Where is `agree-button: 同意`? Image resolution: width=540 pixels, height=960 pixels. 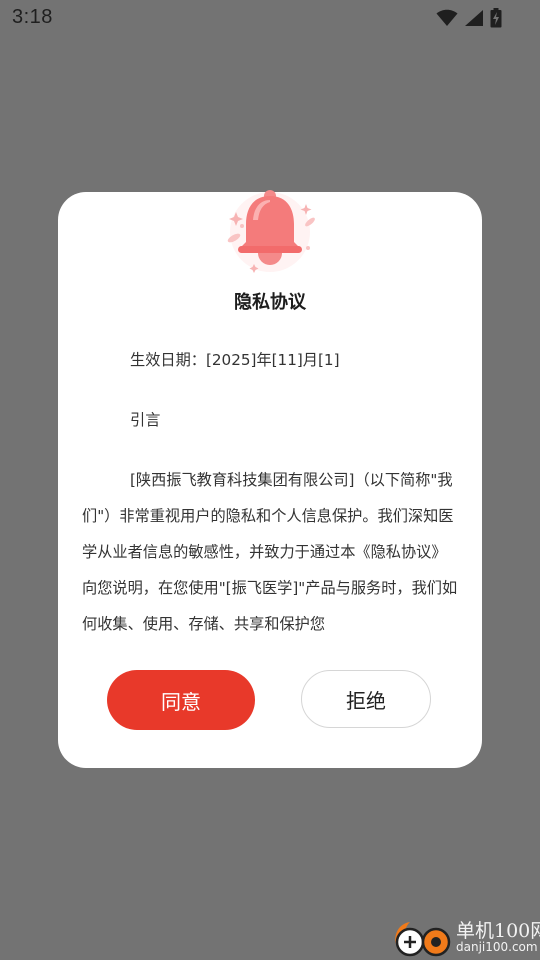
agree-button: 同意 is located at coordinates (181, 700).